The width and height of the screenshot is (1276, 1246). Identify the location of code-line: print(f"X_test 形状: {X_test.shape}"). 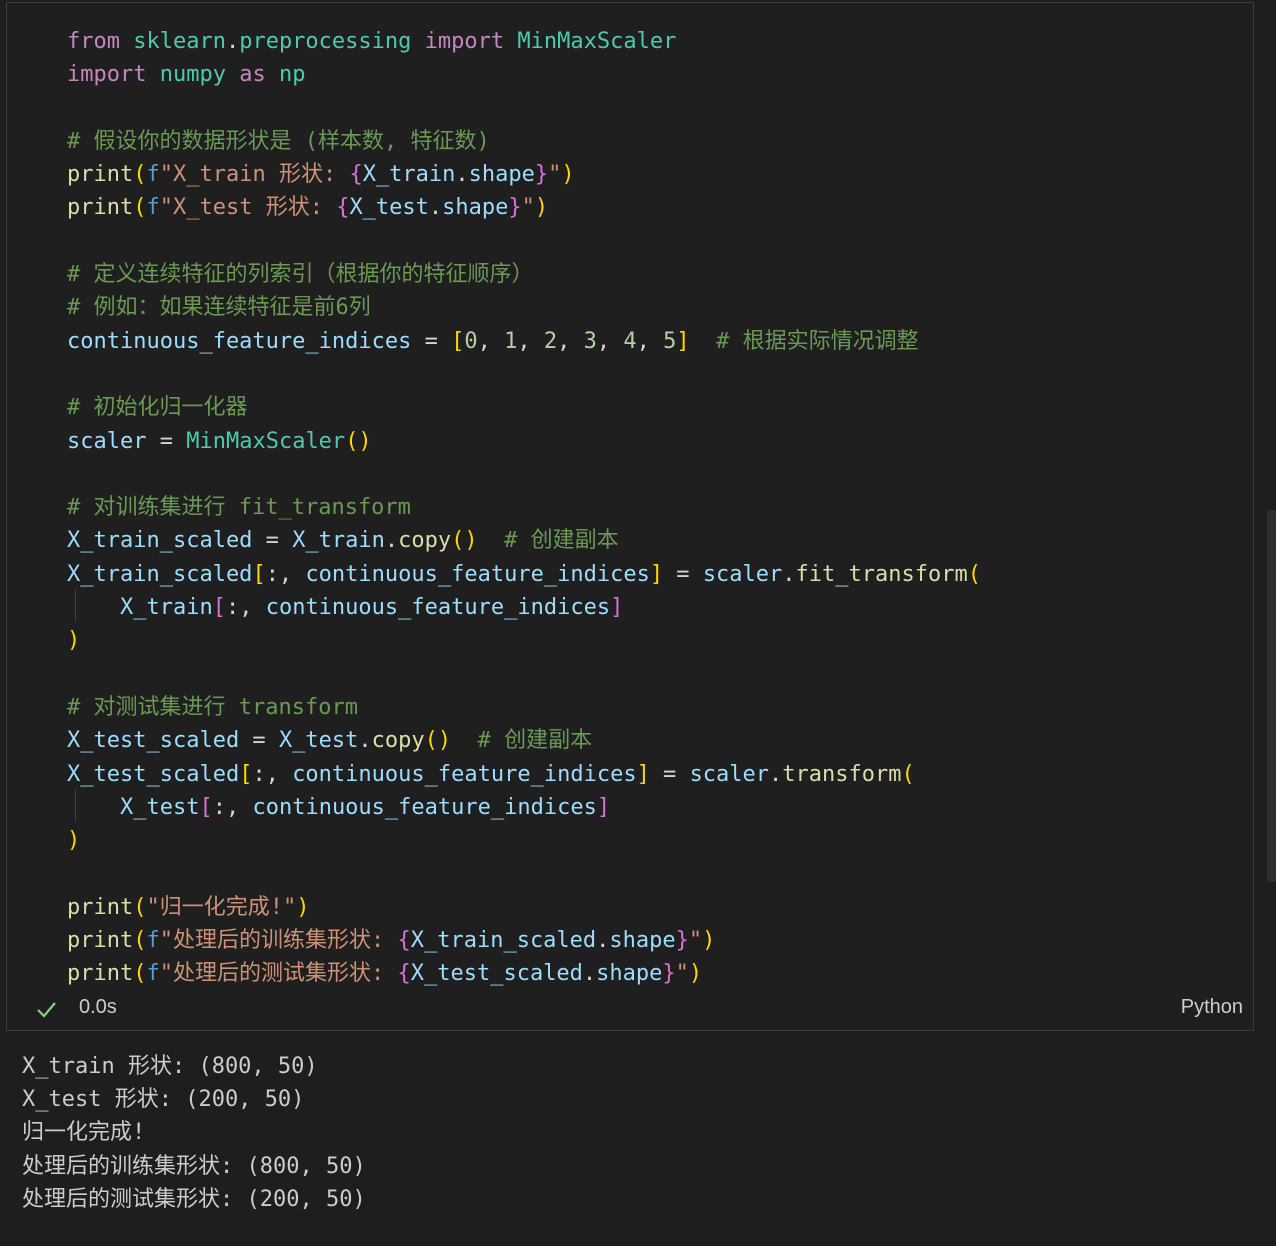
(524, 207).